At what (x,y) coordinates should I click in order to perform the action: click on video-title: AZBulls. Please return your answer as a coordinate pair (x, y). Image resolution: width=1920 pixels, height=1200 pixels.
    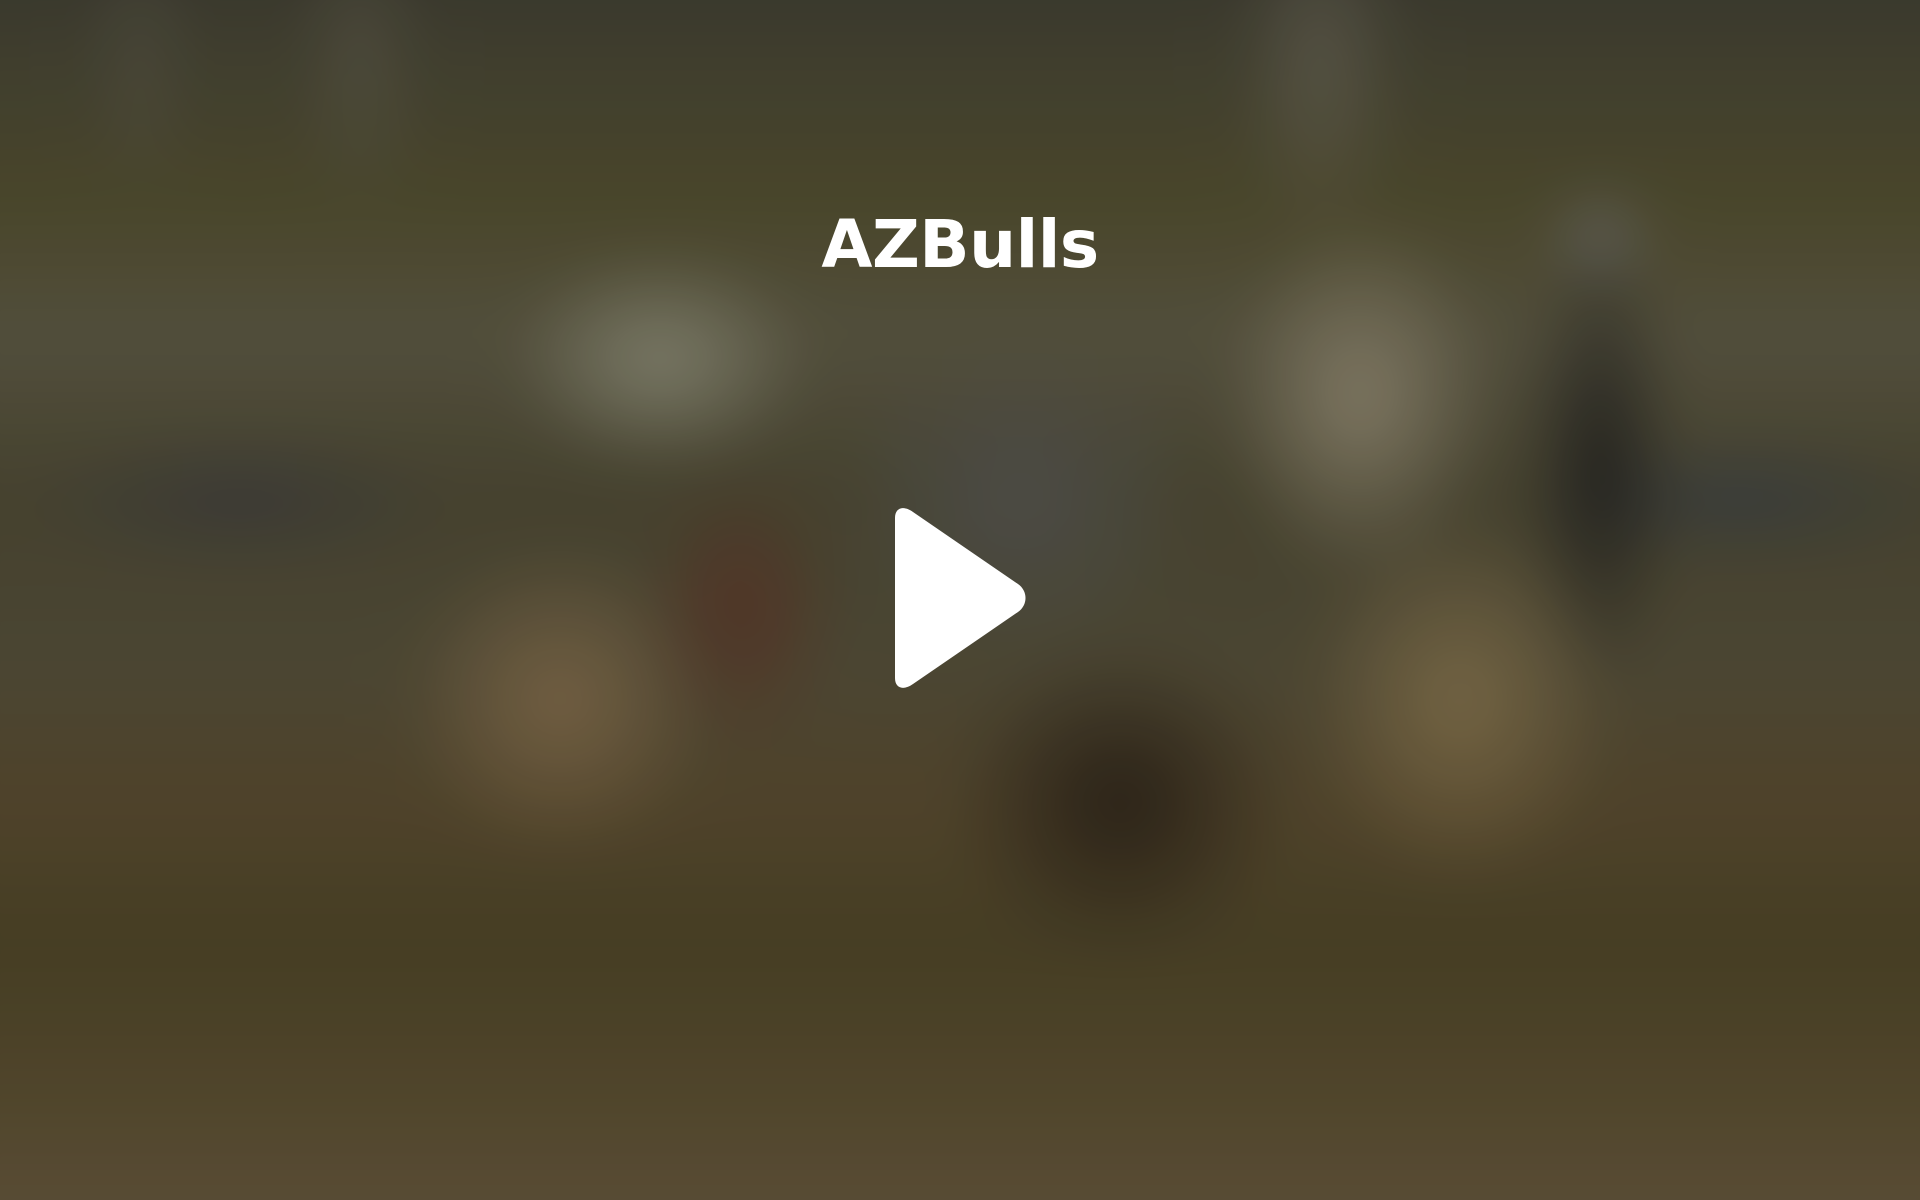
    Looking at the image, I should click on (960, 244).